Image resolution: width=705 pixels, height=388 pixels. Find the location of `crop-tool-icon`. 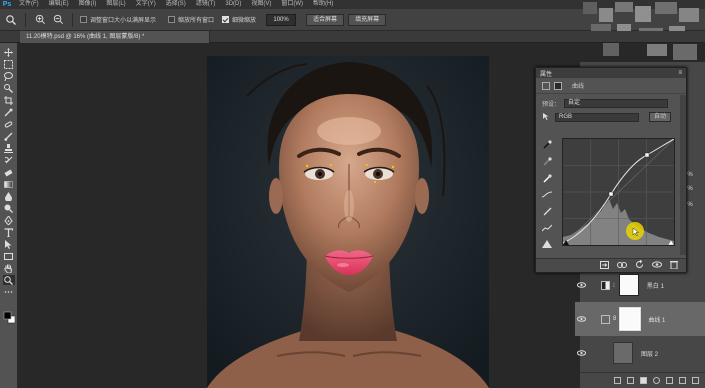

crop-tool-icon is located at coordinates (9, 100).